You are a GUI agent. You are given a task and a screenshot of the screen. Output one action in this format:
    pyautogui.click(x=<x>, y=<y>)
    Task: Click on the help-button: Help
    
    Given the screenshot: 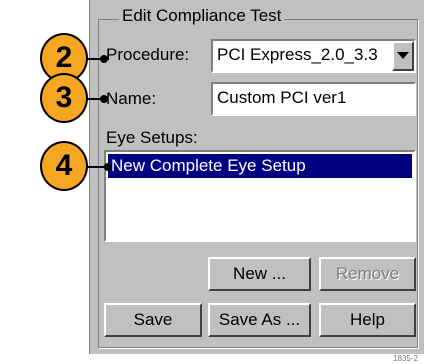 What is the action you would take?
    pyautogui.click(x=367, y=320)
    